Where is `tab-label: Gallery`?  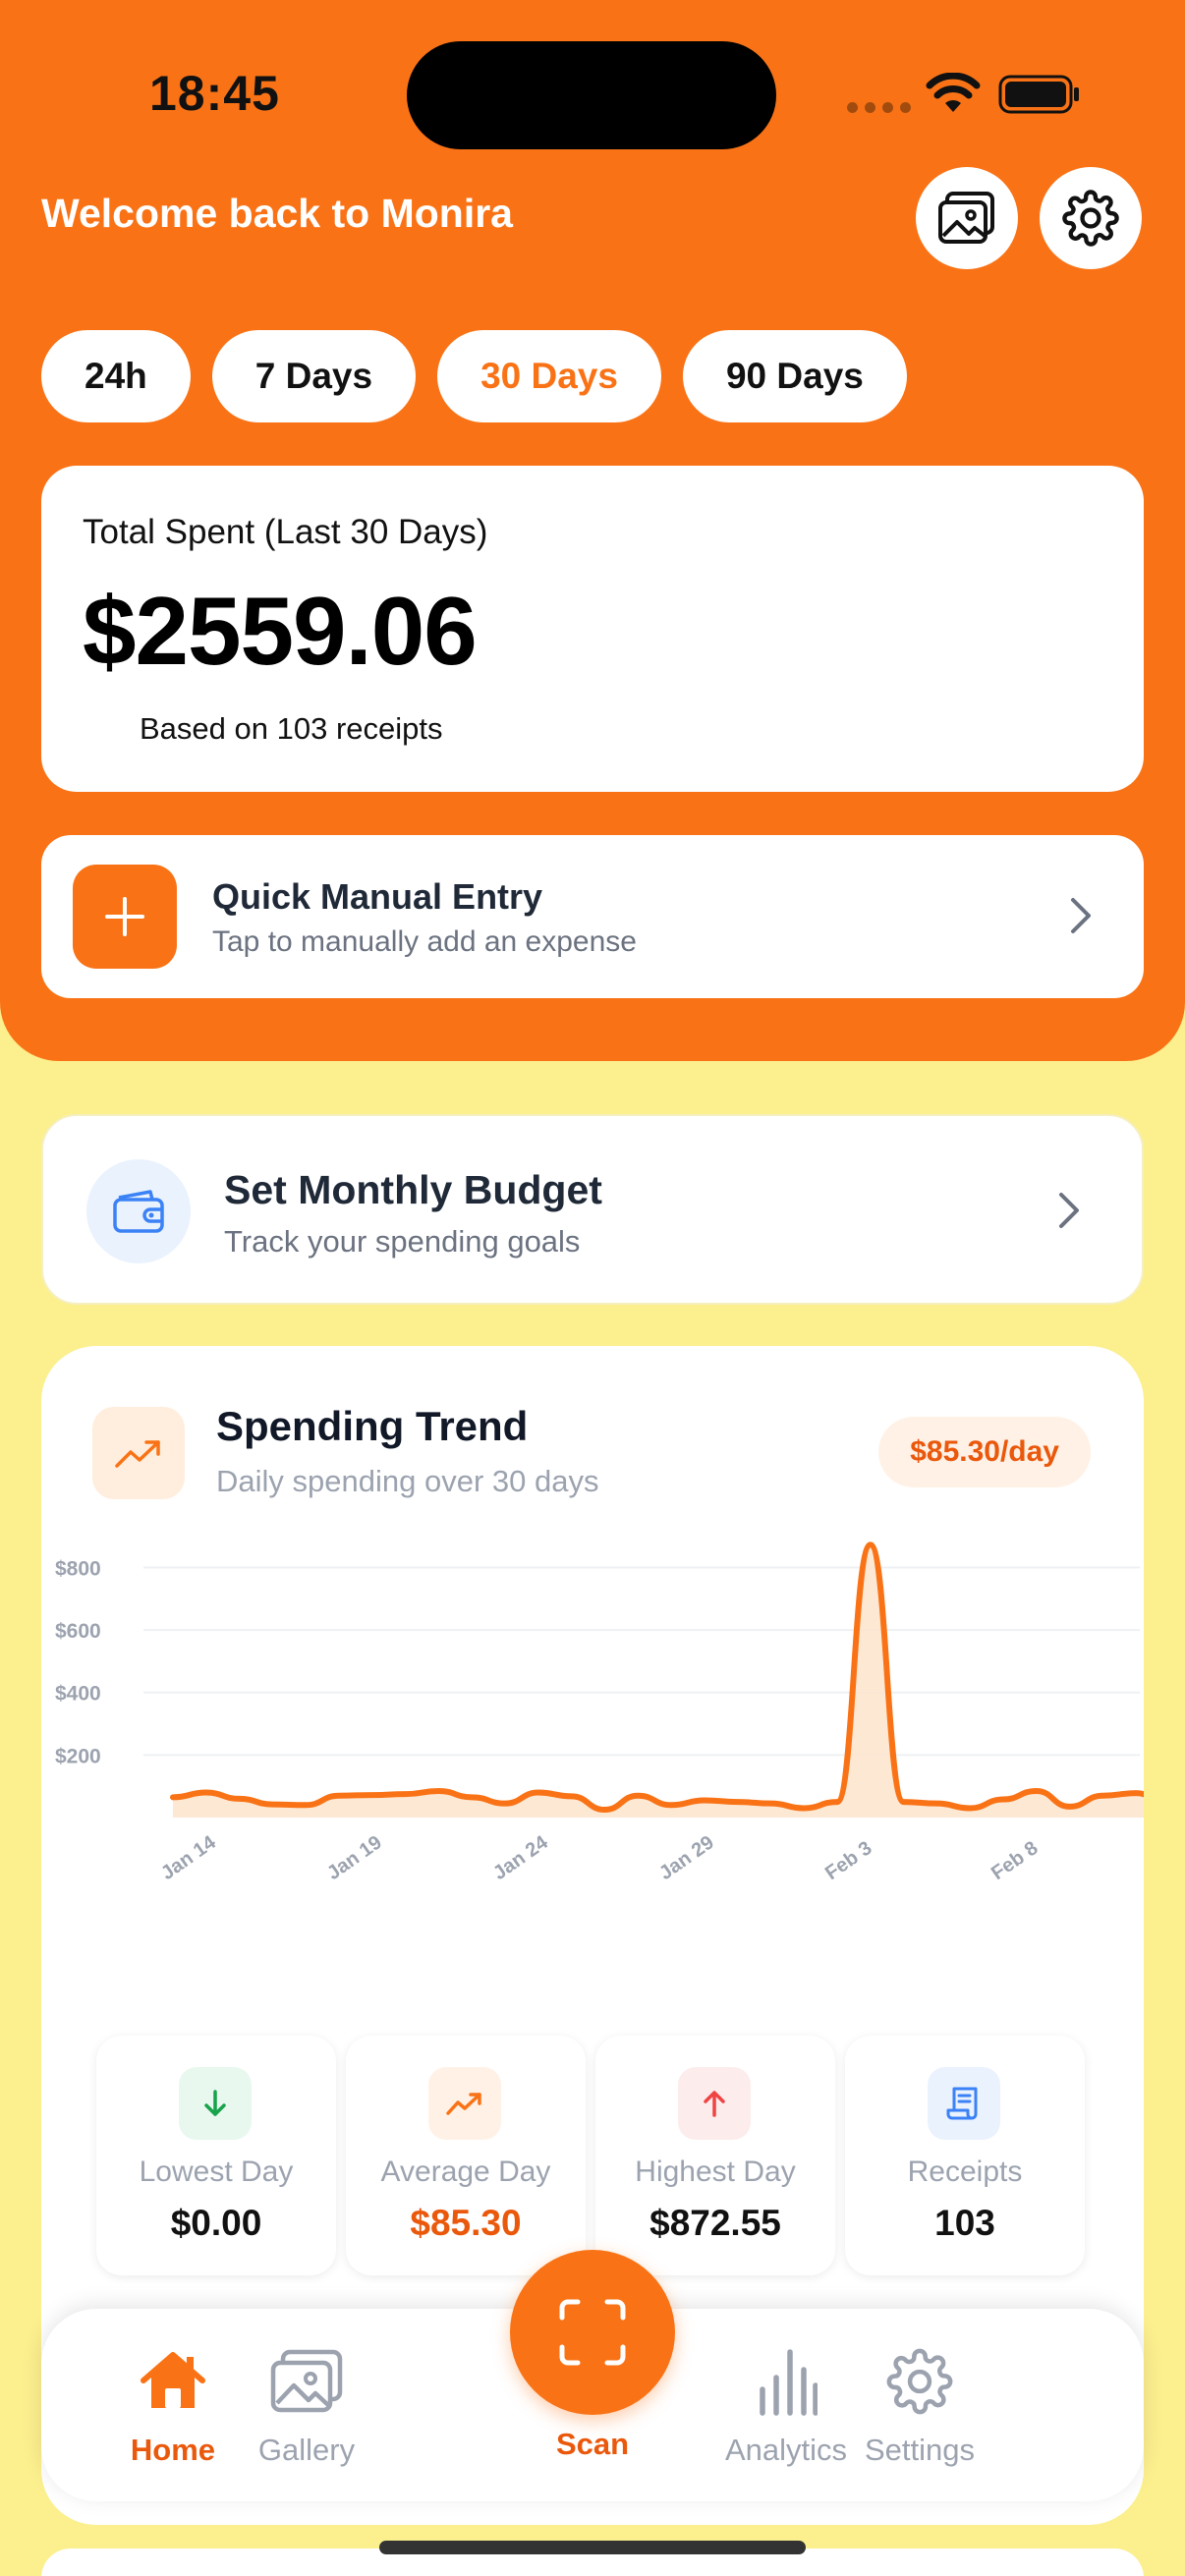 tab-label: Gallery is located at coordinates (307, 2450).